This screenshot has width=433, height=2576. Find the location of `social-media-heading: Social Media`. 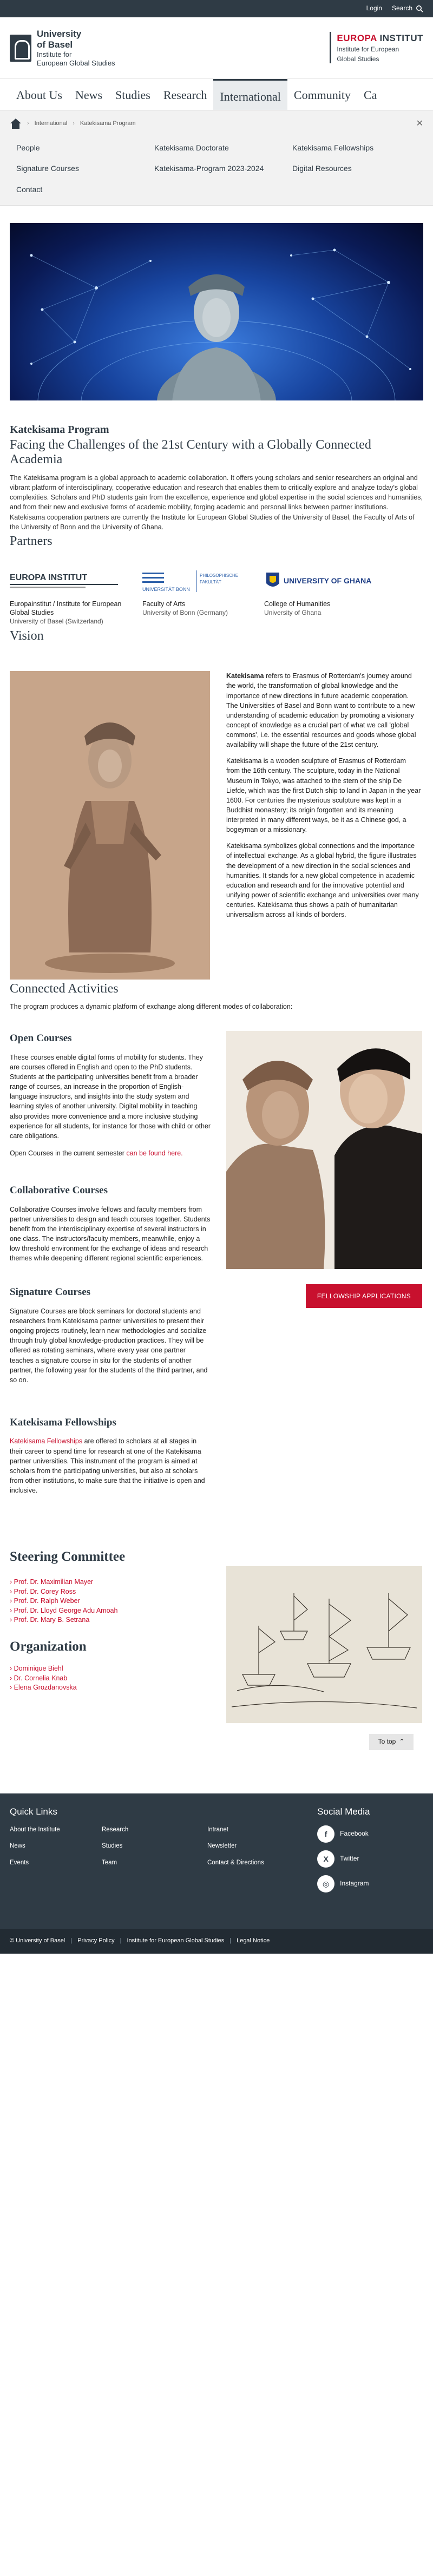

social-media-heading: Social Media is located at coordinates (343, 1811).